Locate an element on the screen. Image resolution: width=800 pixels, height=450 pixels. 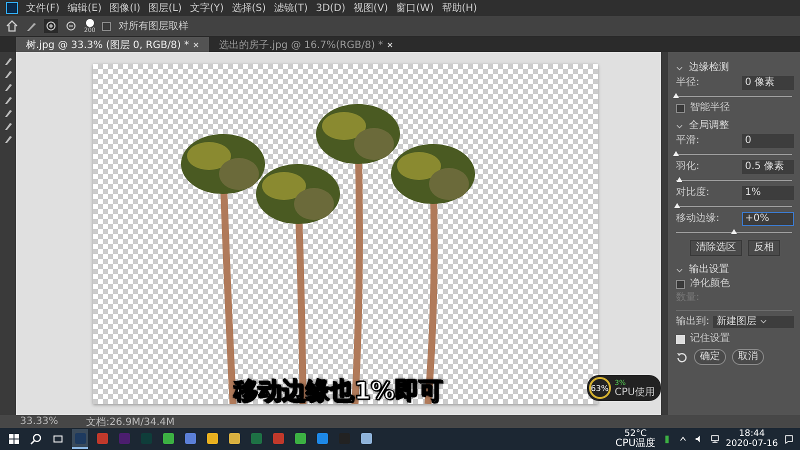
menu-item: 文字(Y) is located at coordinates (207, 8).